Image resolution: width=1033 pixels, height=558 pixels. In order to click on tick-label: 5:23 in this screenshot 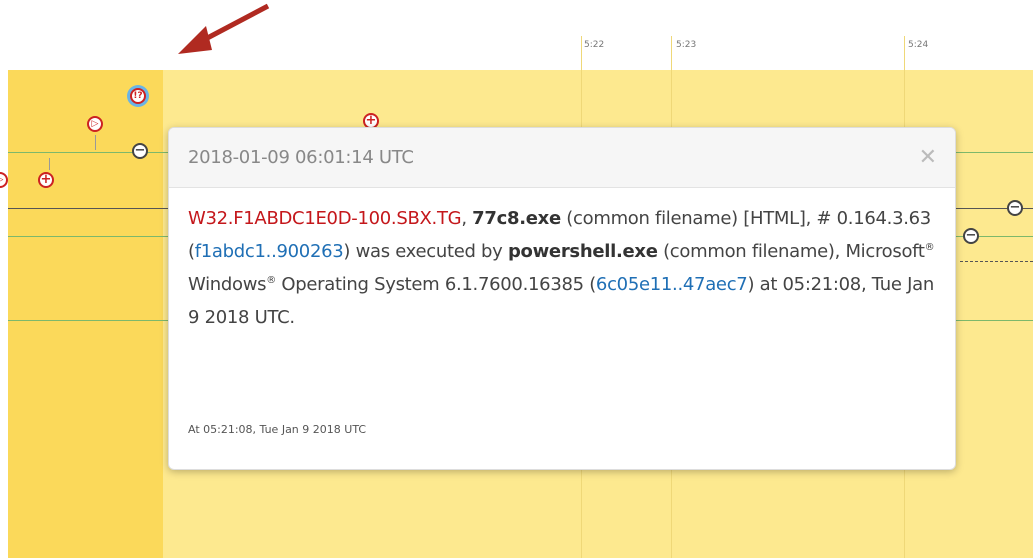, I will do `click(686, 45)`.